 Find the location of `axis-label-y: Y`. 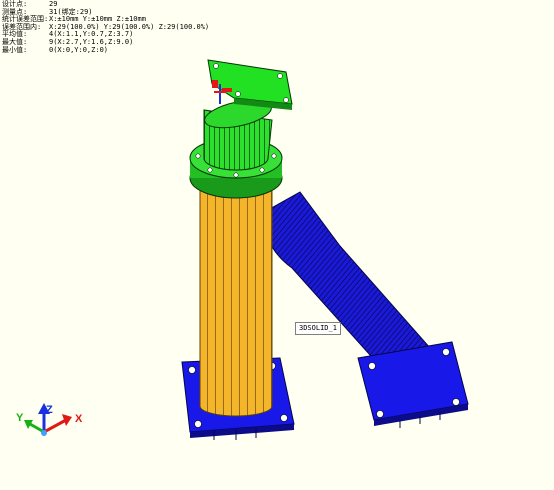

axis-label-y: Y is located at coordinates (20, 418).